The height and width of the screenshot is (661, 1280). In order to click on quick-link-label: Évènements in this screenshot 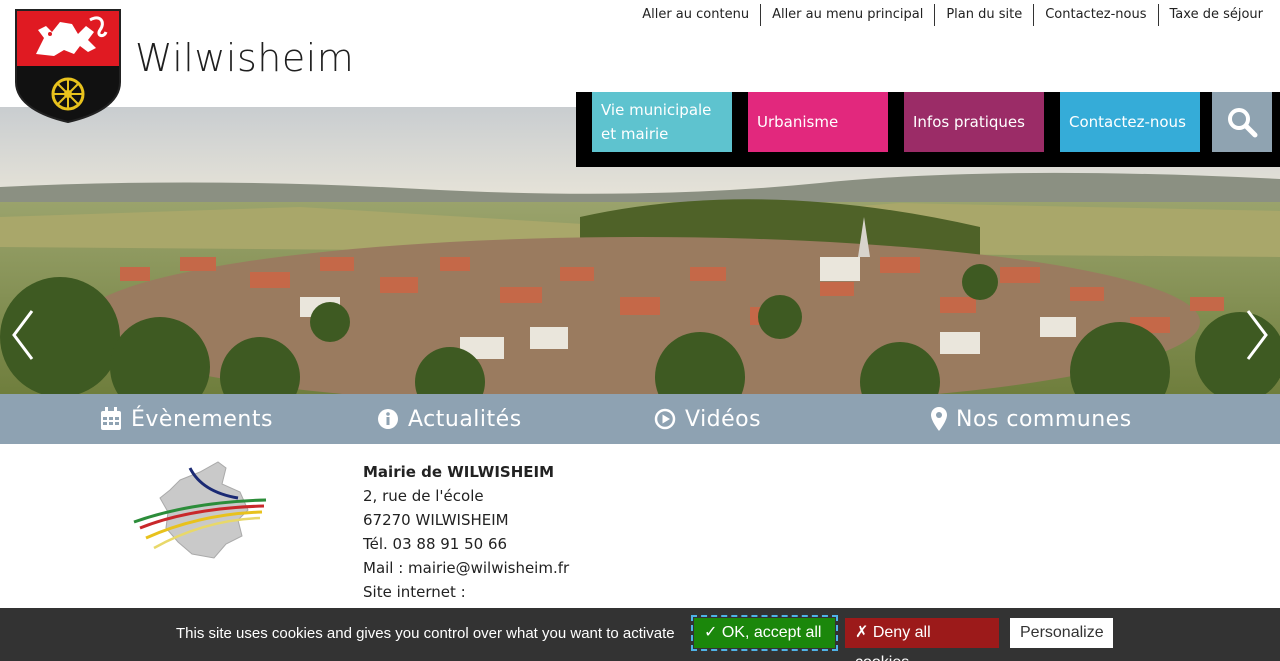, I will do `click(202, 419)`.